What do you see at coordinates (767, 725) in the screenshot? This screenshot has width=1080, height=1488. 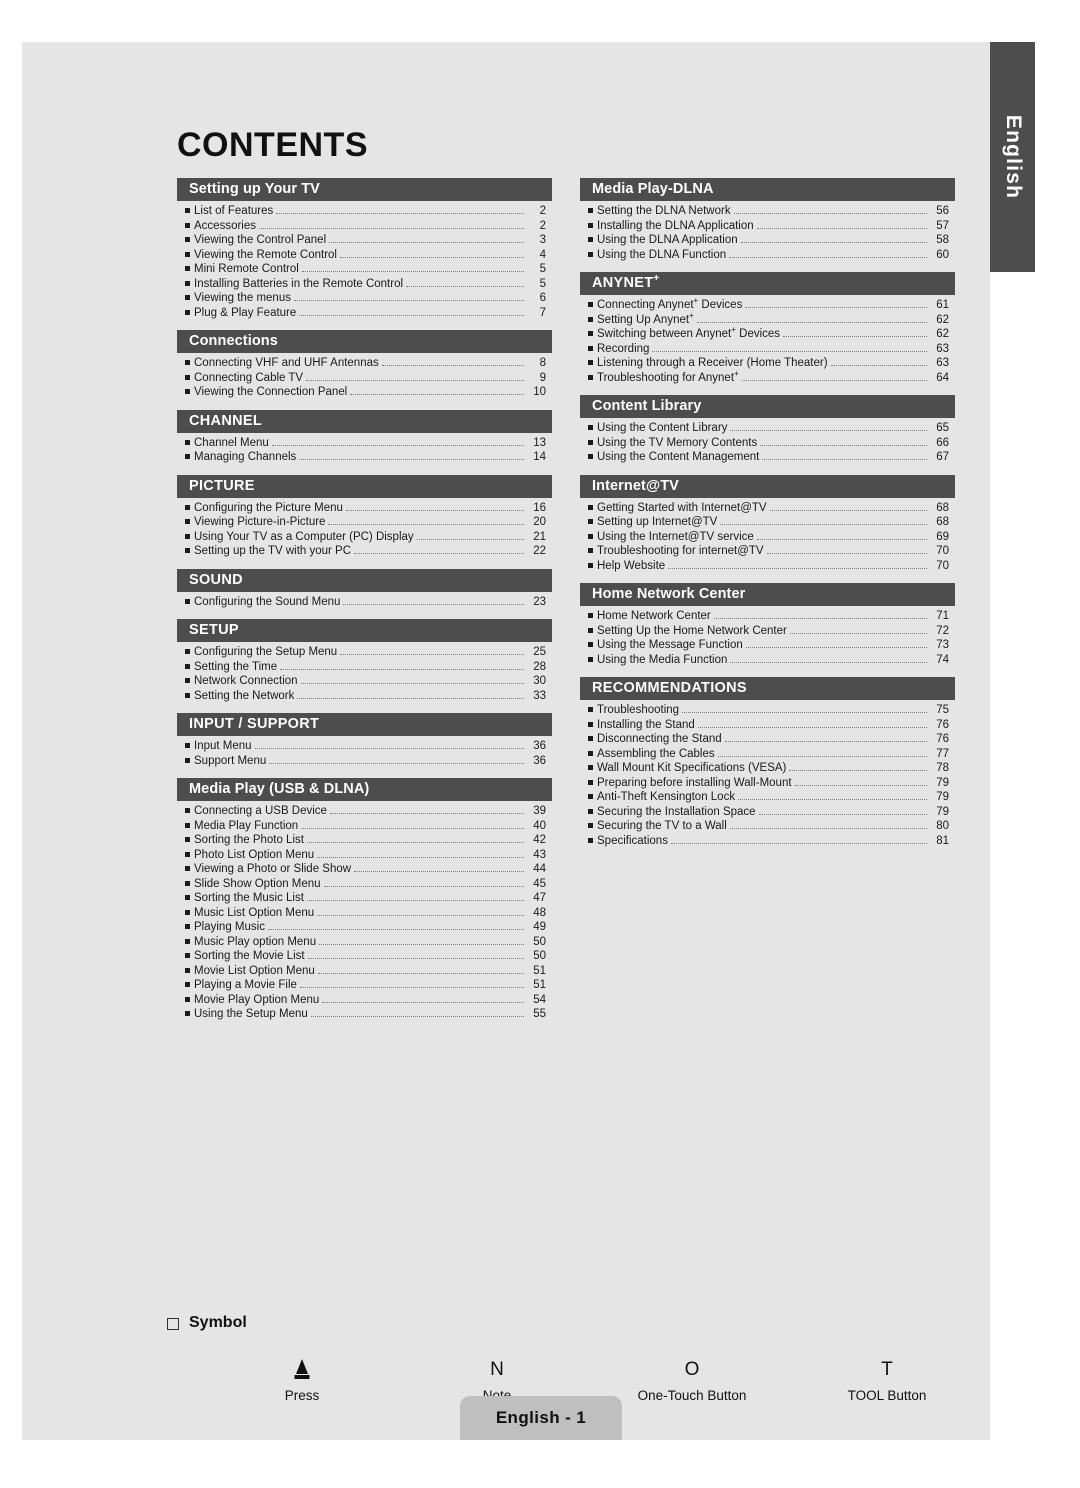 I see `toc-entry: Installing the Stand 76` at bounding box center [767, 725].